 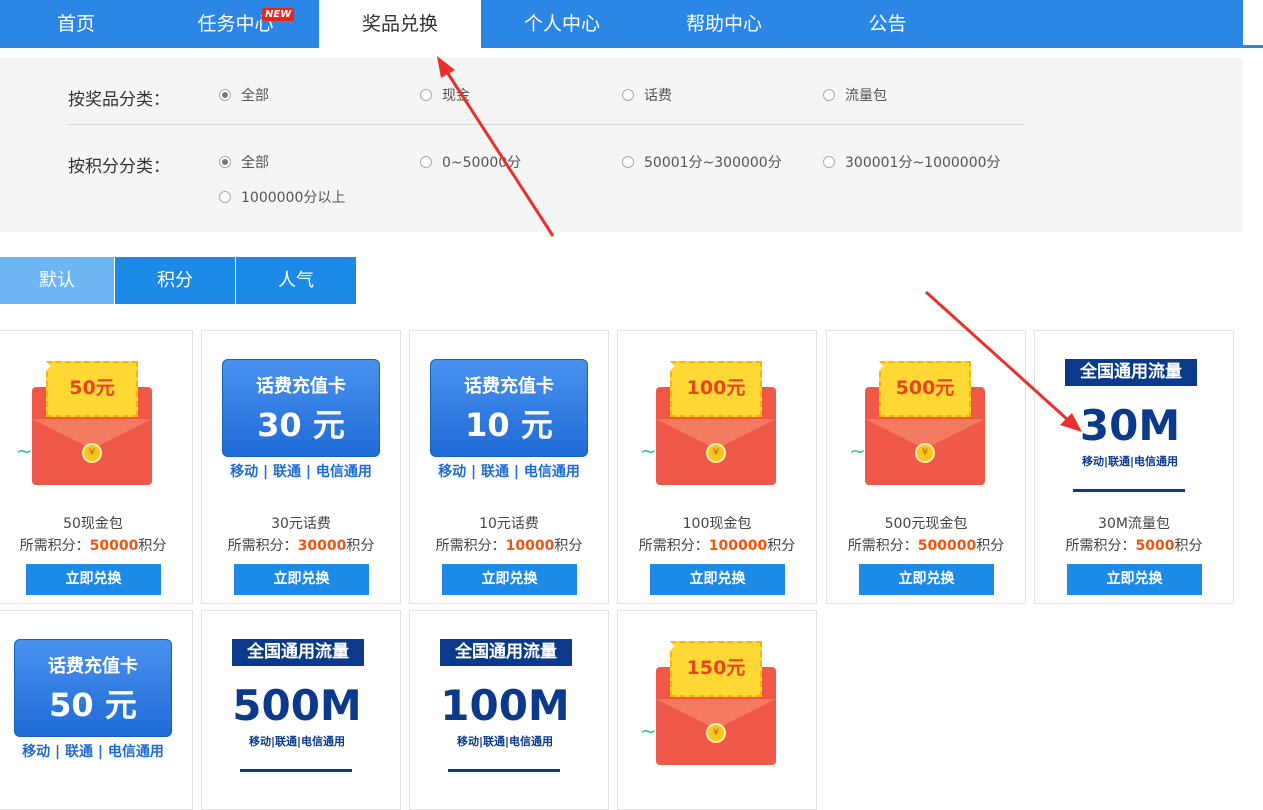 I want to click on nav-task-center: 任务中心 NEW, so click(x=235, y=24).